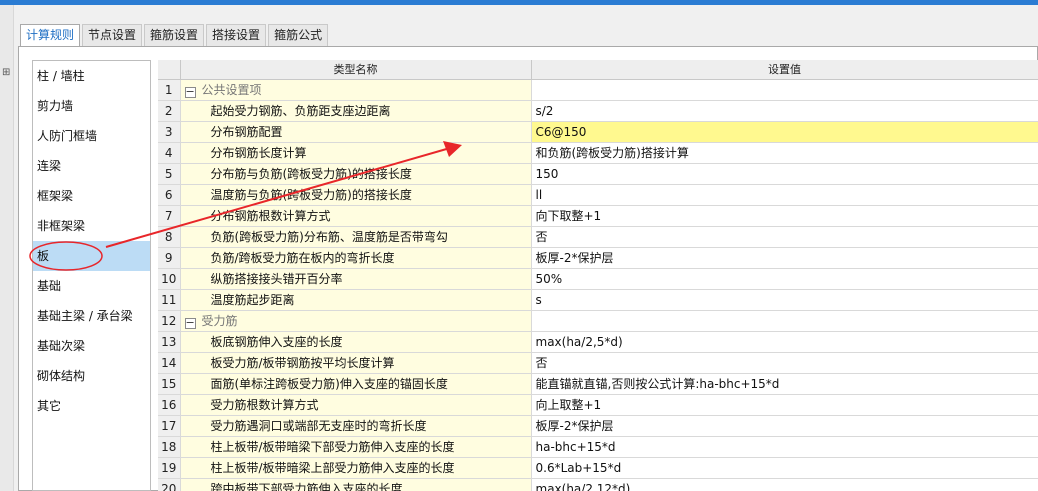  What do you see at coordinates (519, 2) in the screenshot?
I see `window-title-bar-accent` at bounding box center [519, 2].